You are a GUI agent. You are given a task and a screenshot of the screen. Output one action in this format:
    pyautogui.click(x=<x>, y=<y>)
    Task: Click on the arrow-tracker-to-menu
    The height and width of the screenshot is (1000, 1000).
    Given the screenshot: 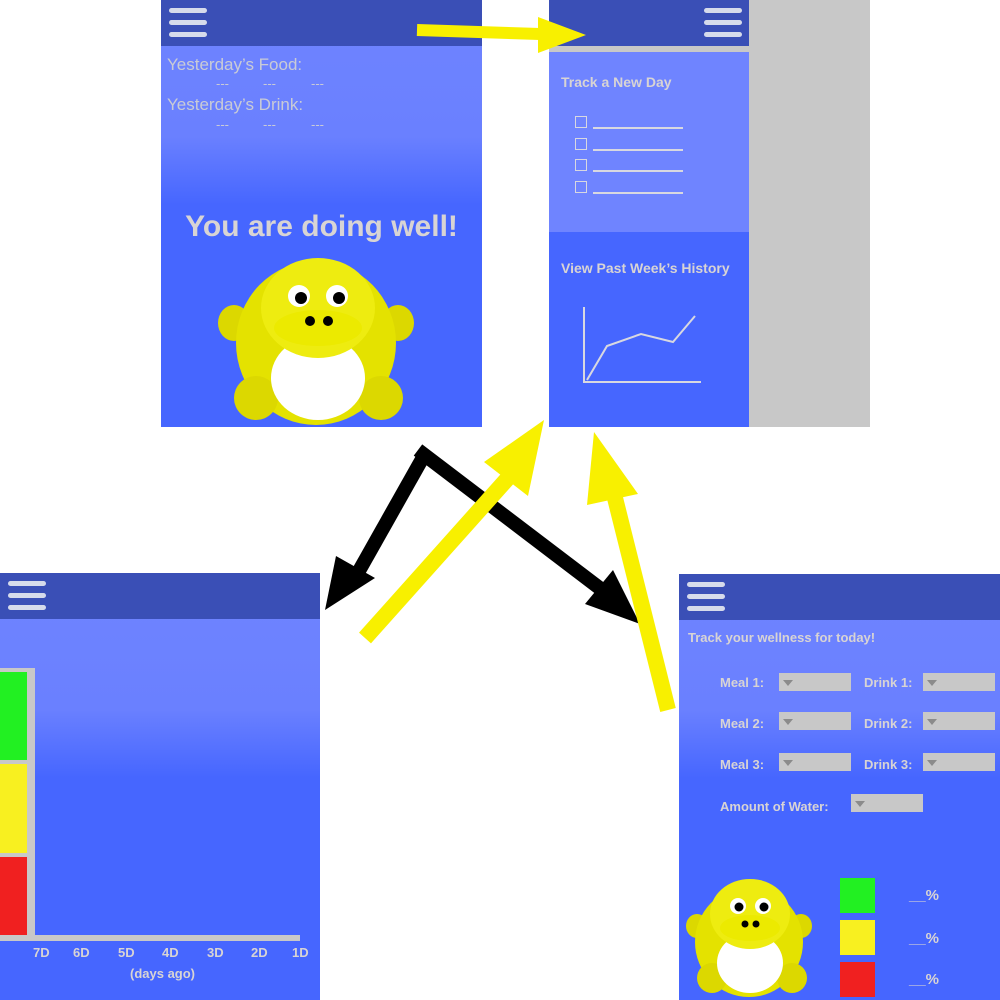 What is the action you would take?
    pyautogui.click(x=631, y=572)
    